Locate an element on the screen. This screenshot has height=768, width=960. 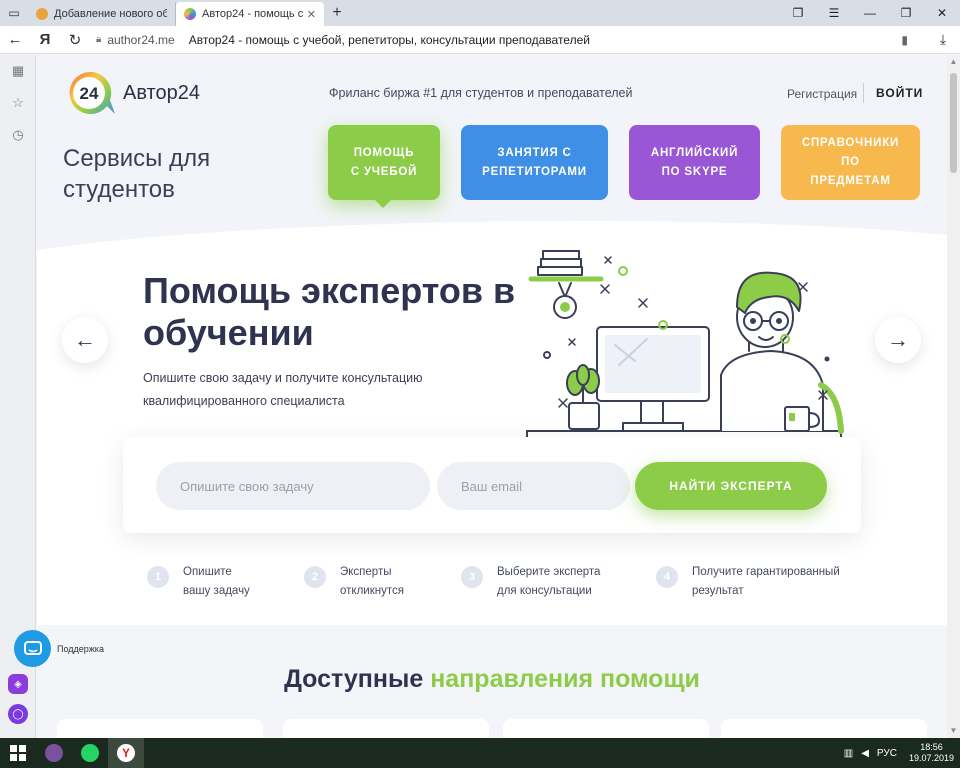
support-label: Поддержка is located at coordinates (80, 648).